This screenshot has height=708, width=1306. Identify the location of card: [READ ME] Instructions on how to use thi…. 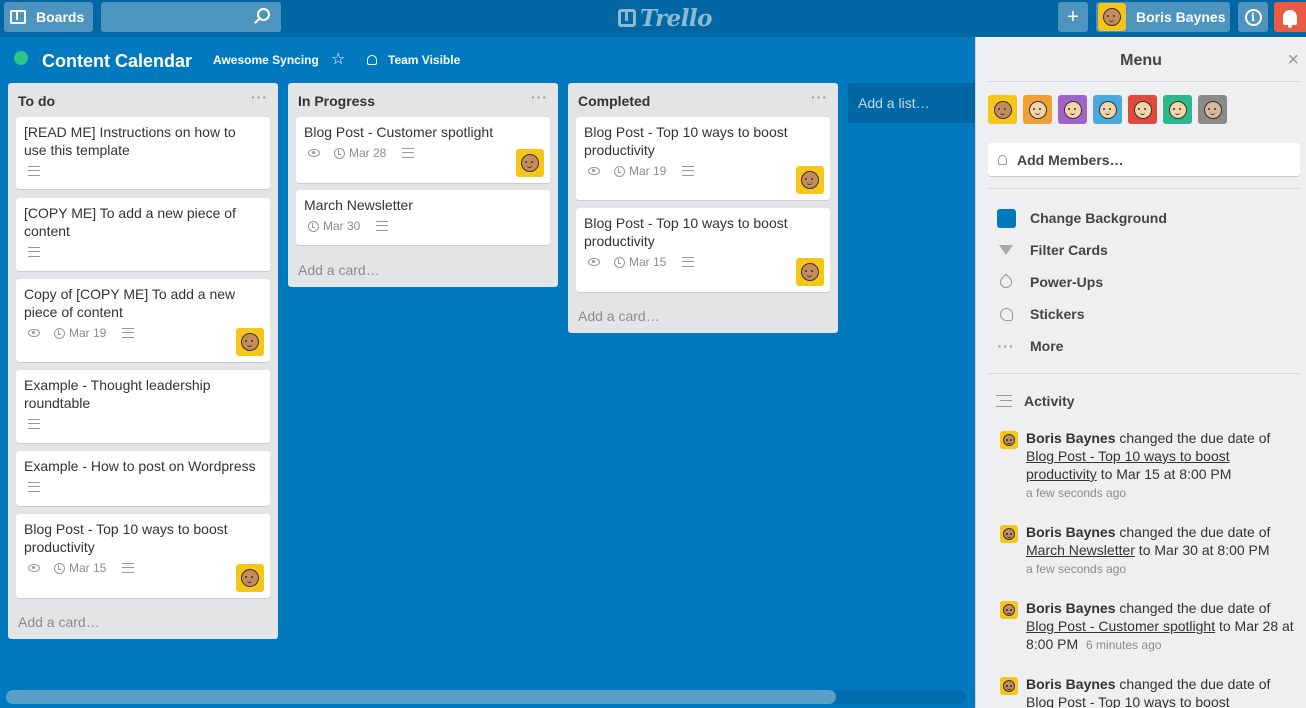
(143, 153).